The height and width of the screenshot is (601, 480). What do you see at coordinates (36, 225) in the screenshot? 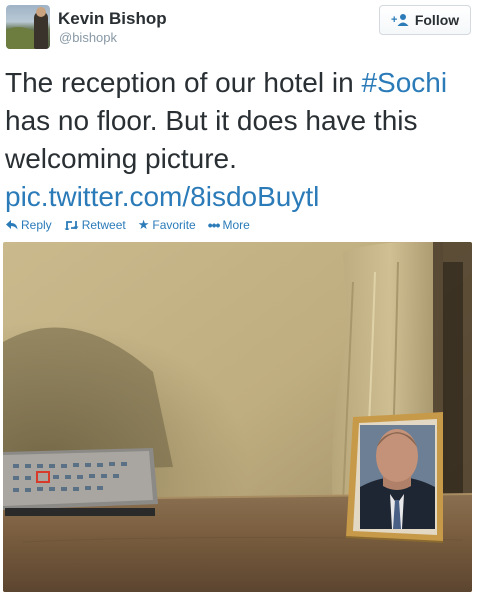
I see `reply-label: Reply` at bounding box center [36, 225].